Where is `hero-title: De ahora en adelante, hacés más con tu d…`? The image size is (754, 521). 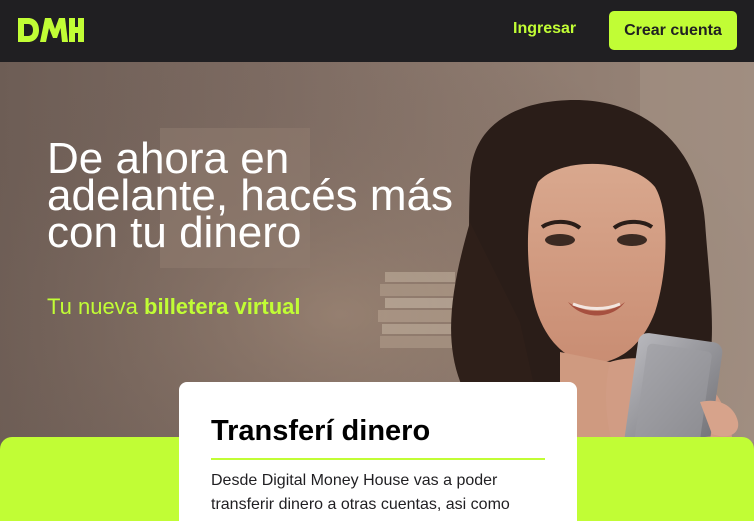
hero-title: De ahora en adelante, hacés más con tu d… is located at coordinates (250, 195).